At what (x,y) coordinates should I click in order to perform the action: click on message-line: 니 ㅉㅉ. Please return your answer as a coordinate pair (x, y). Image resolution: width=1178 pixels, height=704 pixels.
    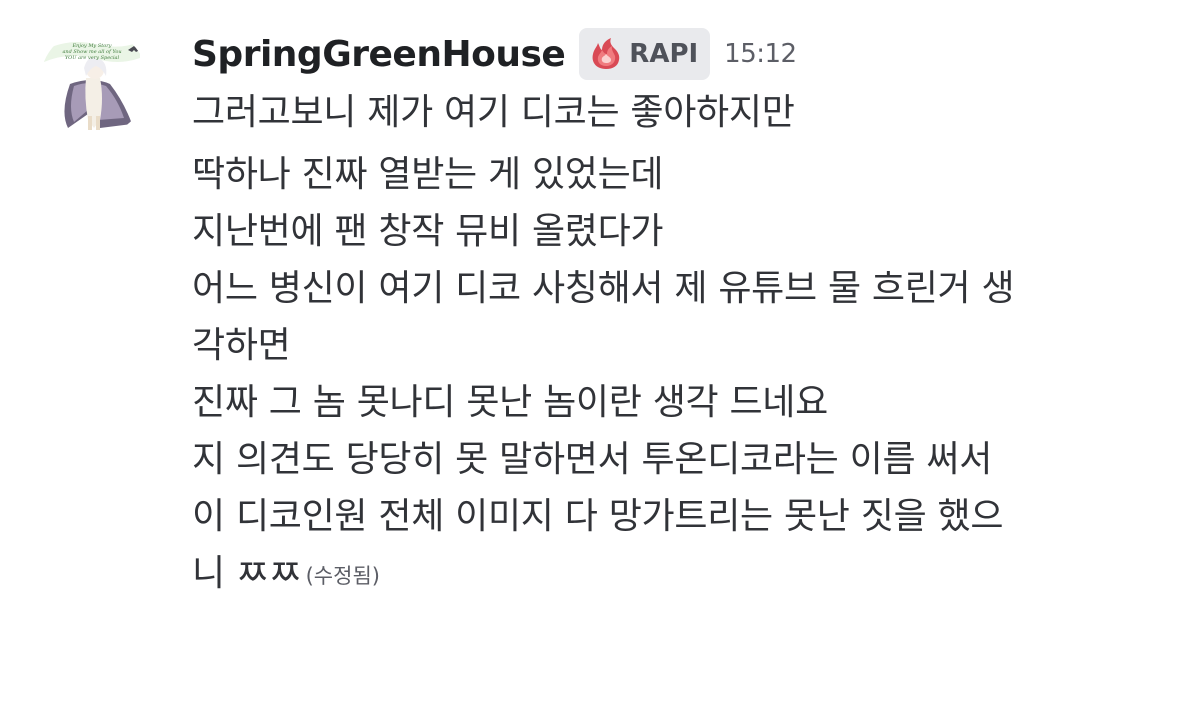
    Looking at the image, I should click on (247, 573).